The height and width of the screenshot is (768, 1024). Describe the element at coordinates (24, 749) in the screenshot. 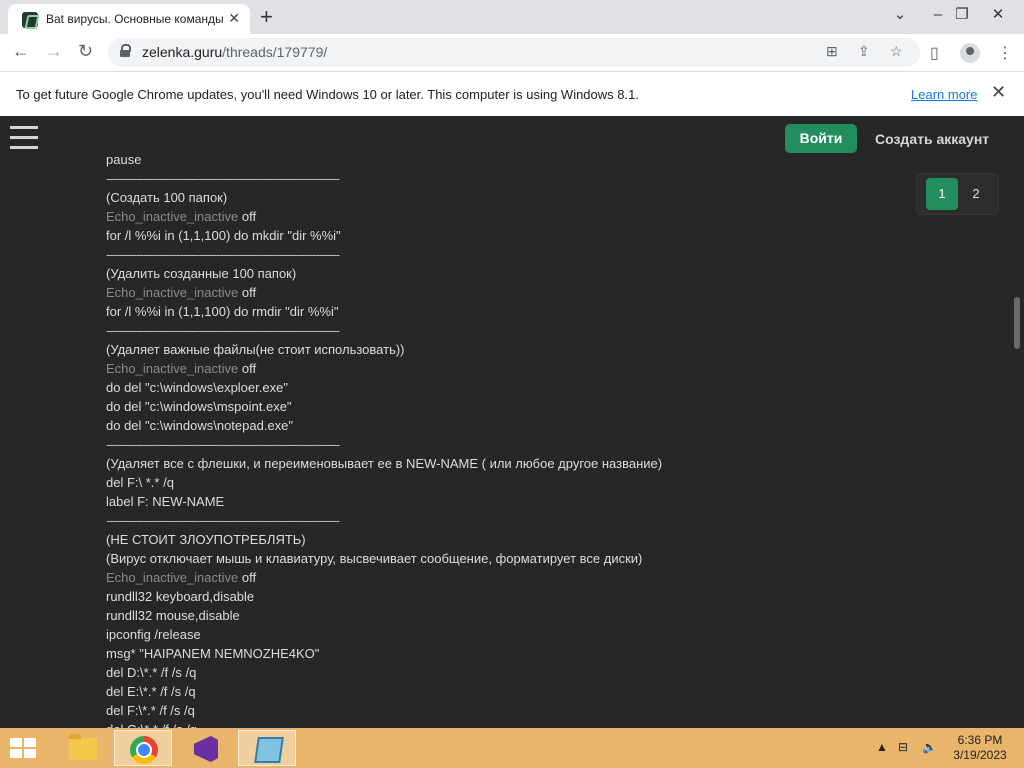

I see `start-windows-icon` at that location.